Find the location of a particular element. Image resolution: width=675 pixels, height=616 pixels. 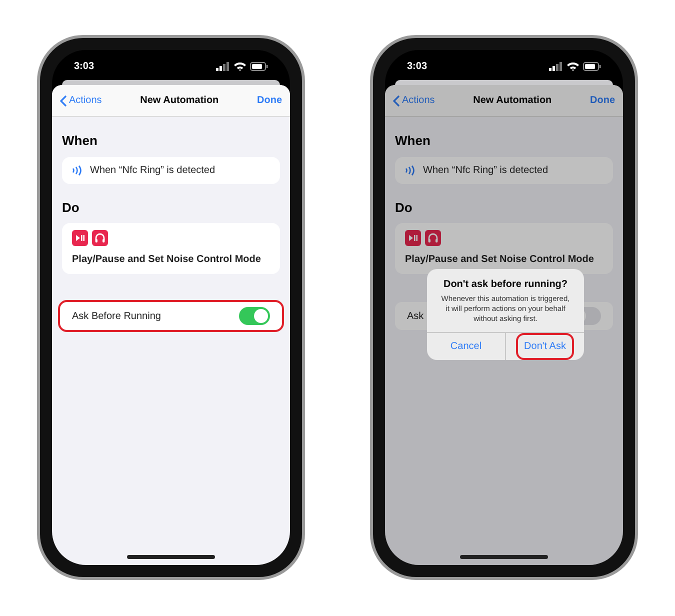

toggle-label: Ask is located at coordinates (415, 317).